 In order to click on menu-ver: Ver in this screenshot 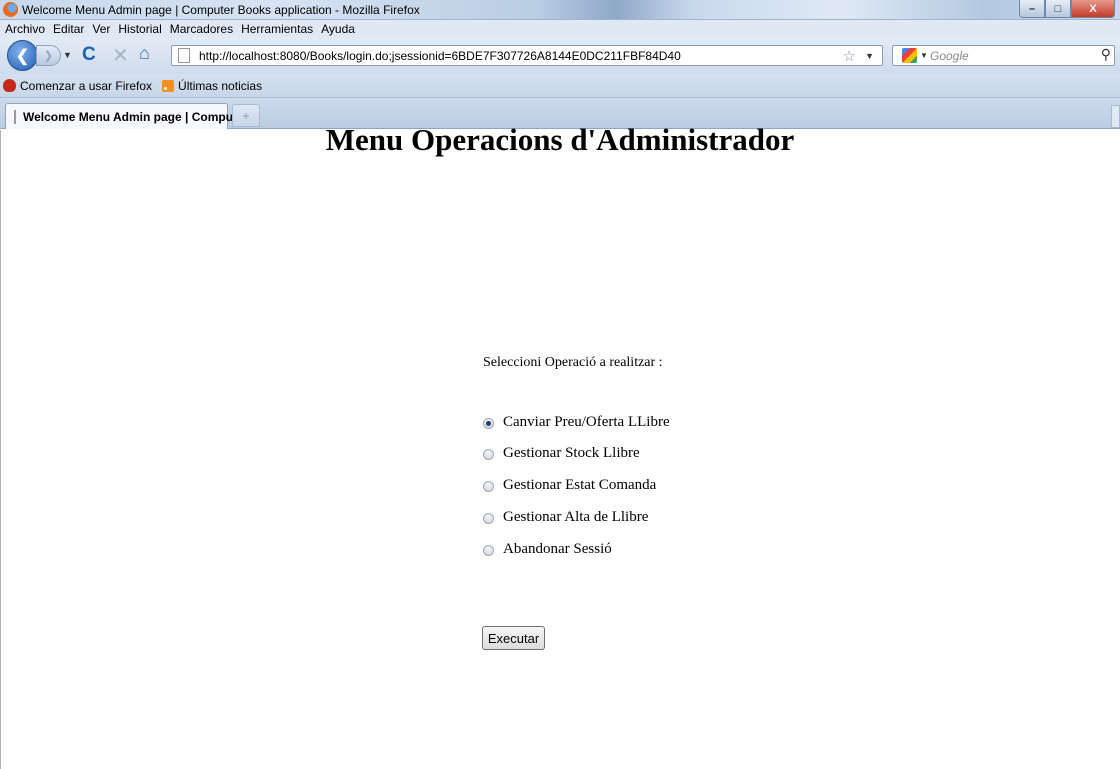, I will do `click(101, 29)`.